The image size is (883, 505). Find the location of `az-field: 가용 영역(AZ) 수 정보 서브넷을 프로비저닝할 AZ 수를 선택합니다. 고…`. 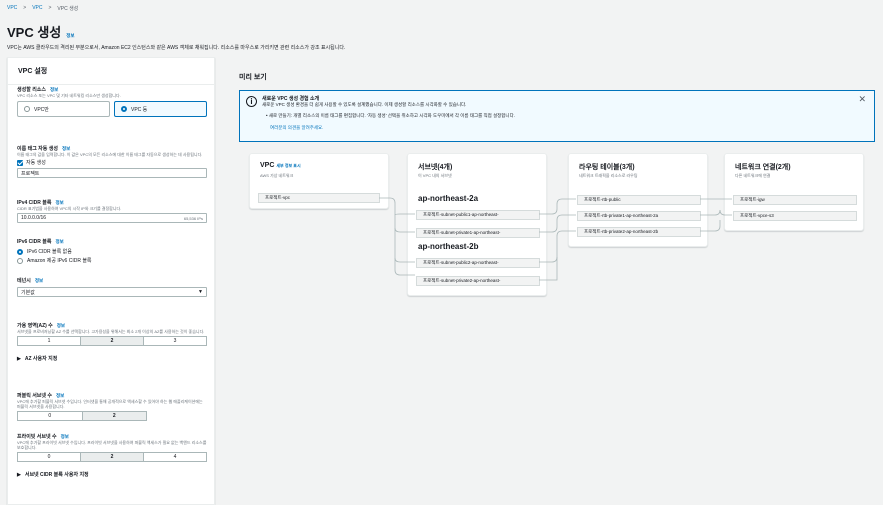

az-field: 가용 영역(AZ) 수 정보 서브넷을 프로비저닝할 AZ 수를 선택합니다. 고… is located at coordinates (112, 342).